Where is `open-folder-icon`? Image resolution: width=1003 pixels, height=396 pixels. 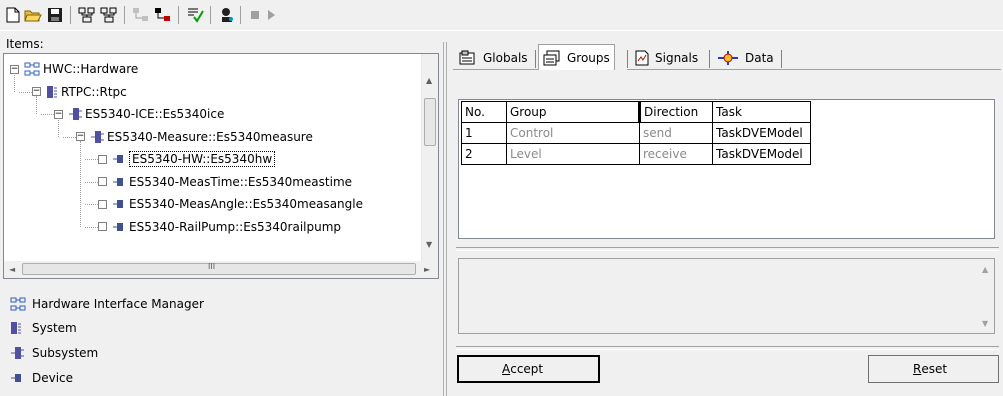
open-folder-icon is located at coordinates (33, 15).